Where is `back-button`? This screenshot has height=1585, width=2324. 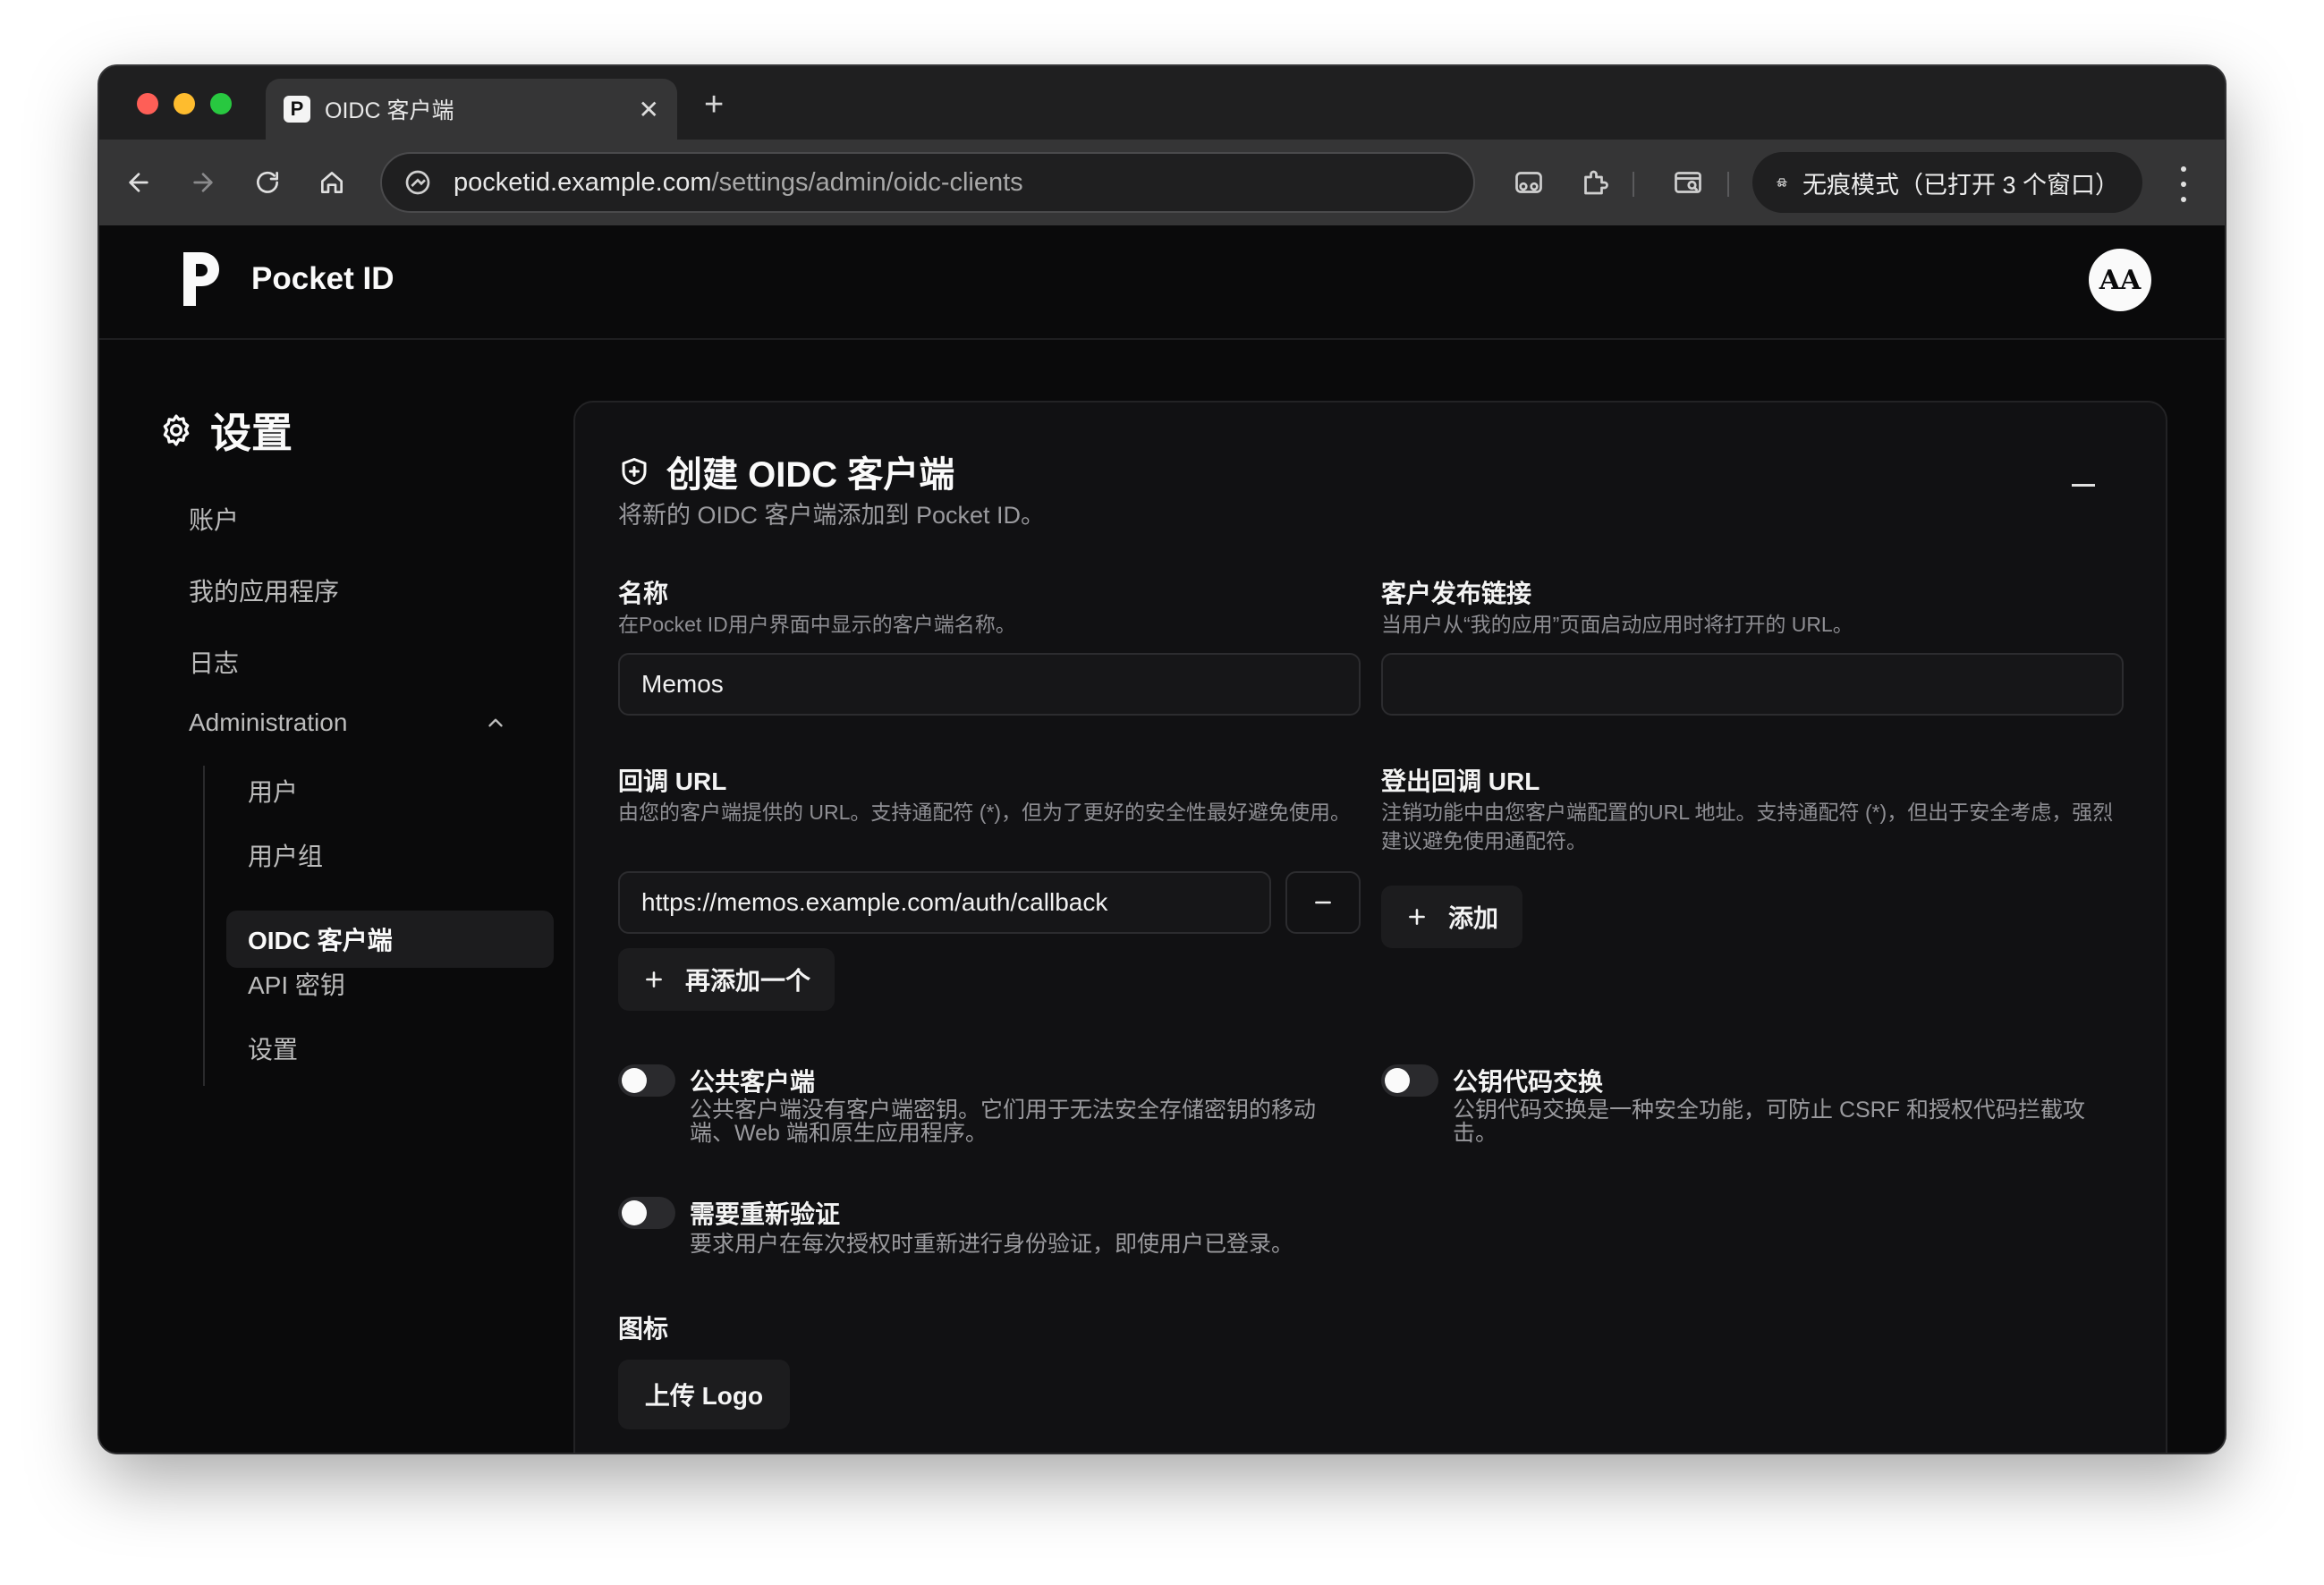 back-button is located at coordinates (138, 182).